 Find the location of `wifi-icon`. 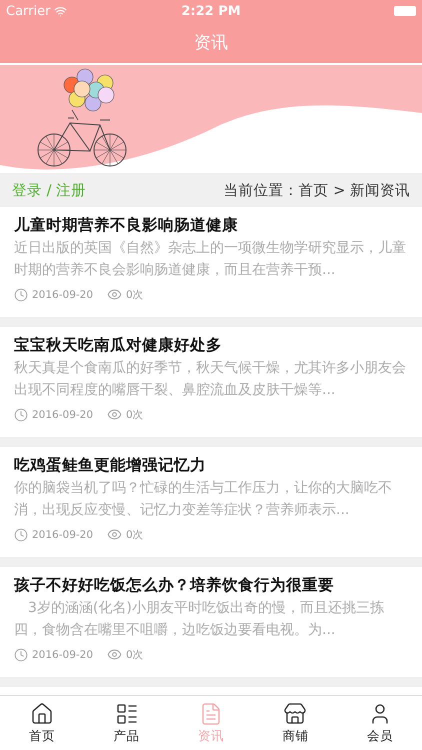

wifi-icon is located at coordinates (61, 11).